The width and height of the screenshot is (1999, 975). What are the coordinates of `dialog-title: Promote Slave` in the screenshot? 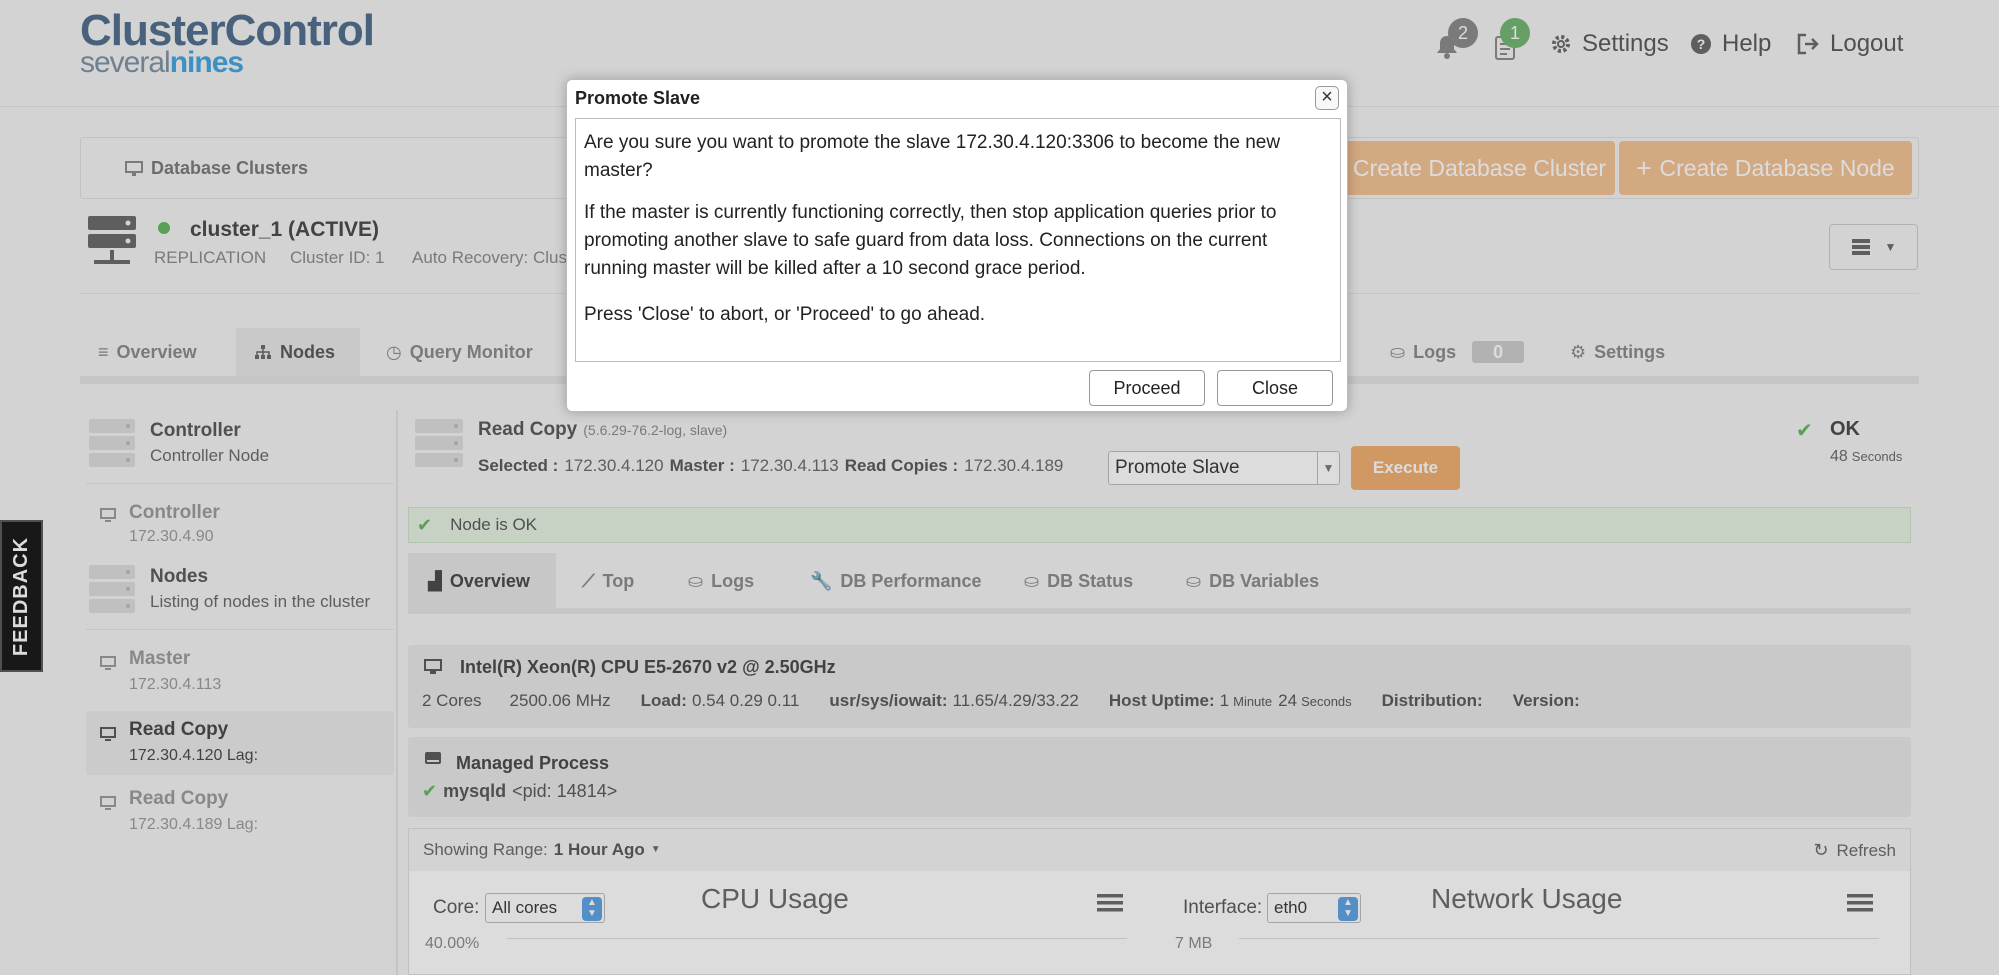 It's located at (638, 98).